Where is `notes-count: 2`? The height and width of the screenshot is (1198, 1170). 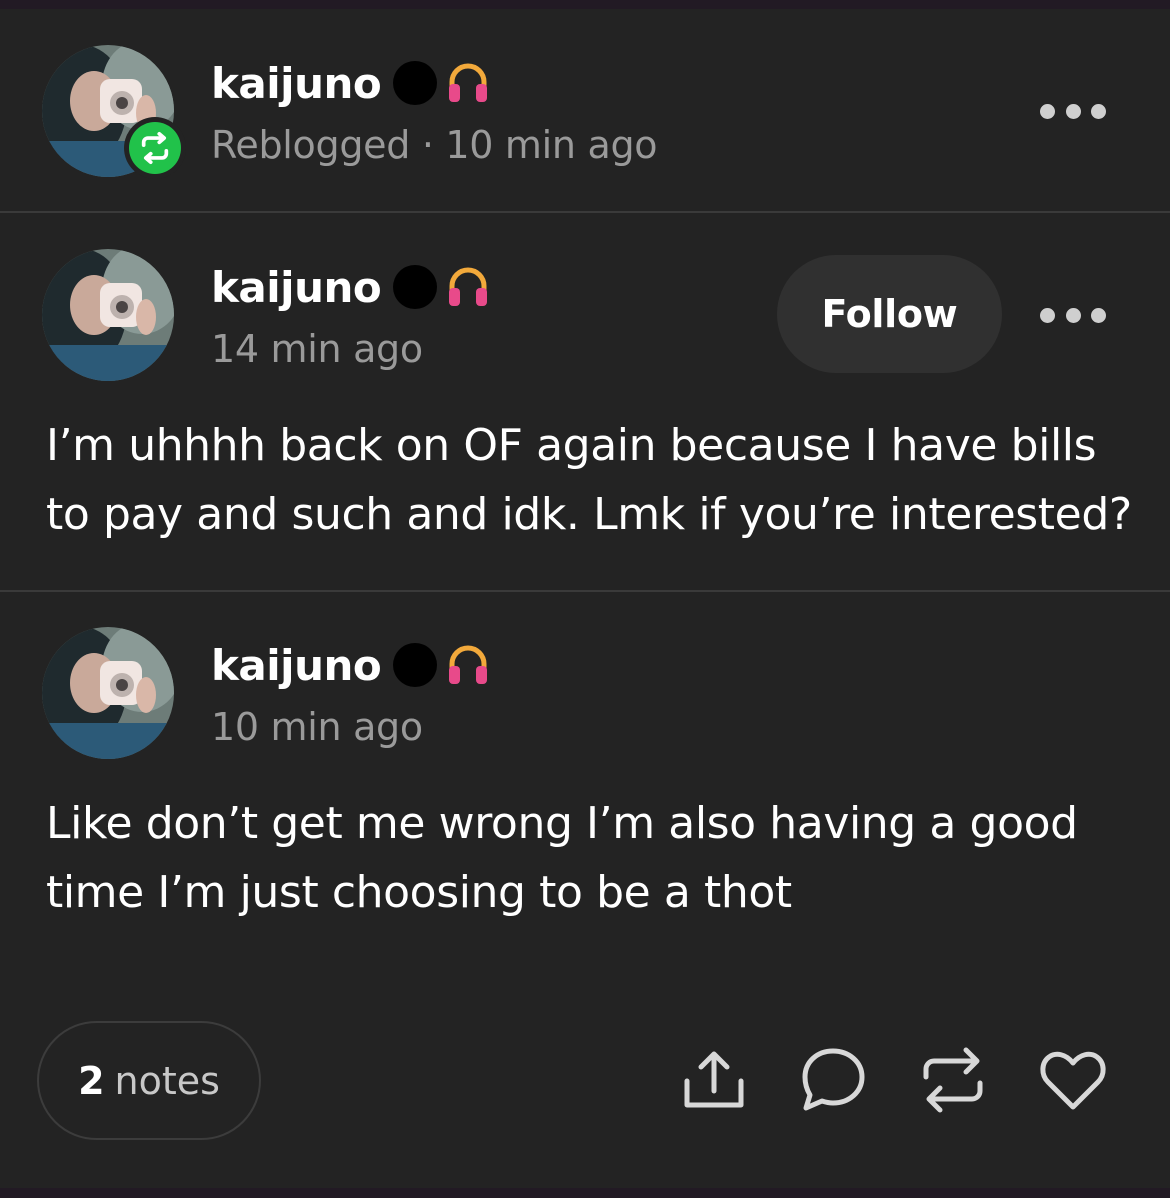 notes-count: 2 is located at coordinates (91, 1080).